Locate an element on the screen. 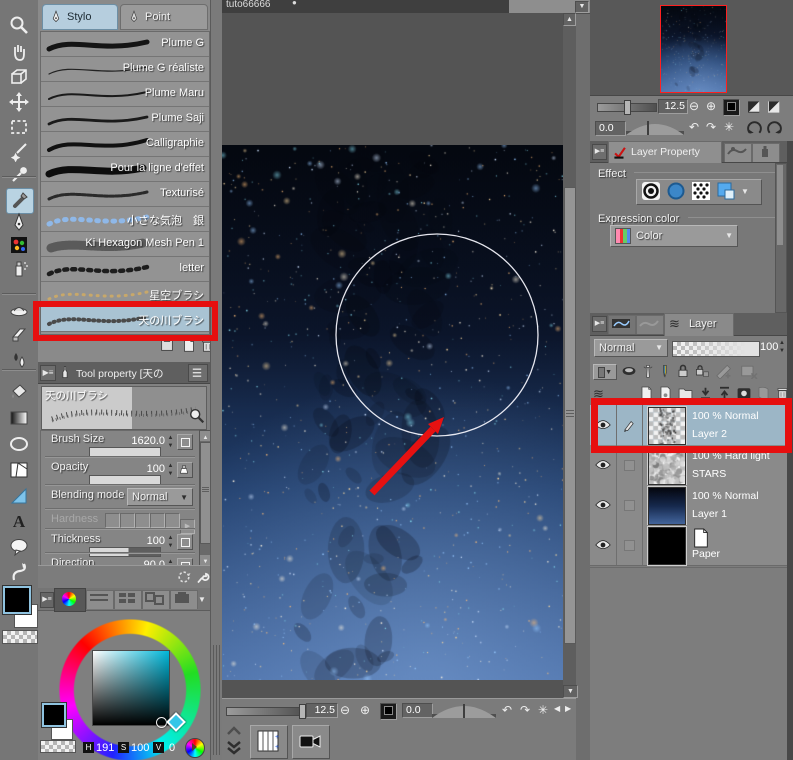 The image size is (793, 760). tool-fill is located at coordinates (19, 393).